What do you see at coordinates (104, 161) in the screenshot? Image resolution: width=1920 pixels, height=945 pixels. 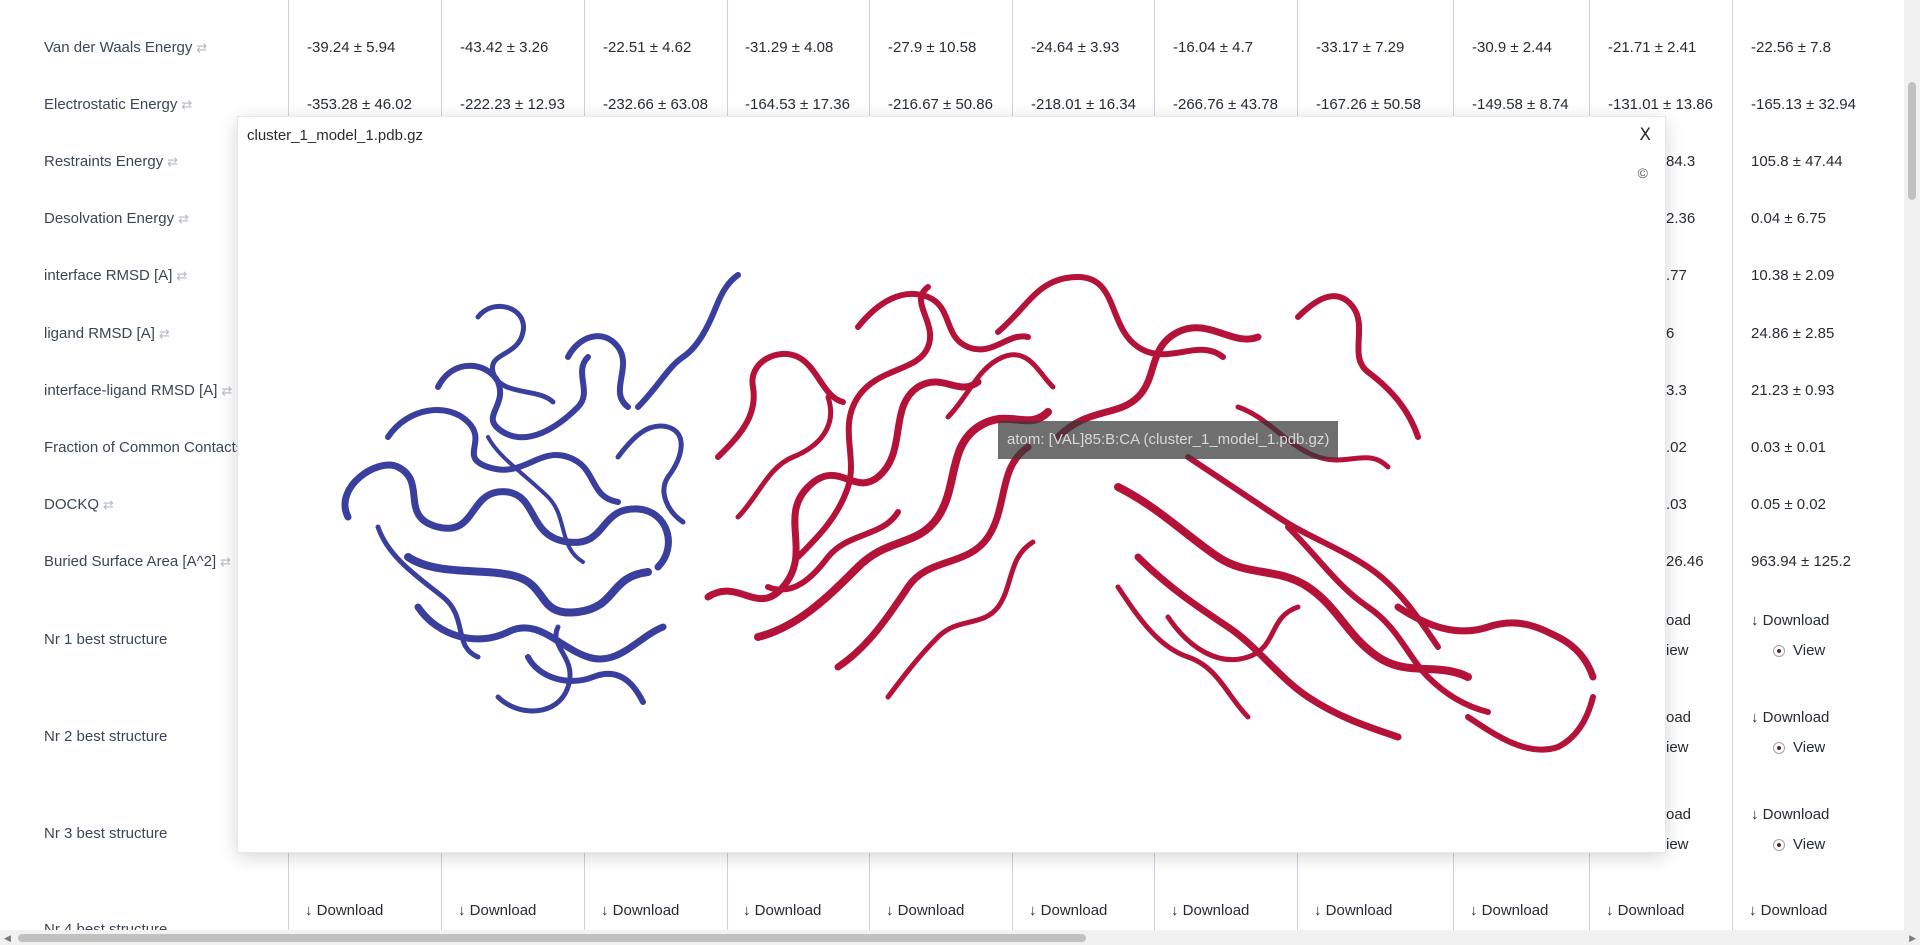 I see `row-label-text: Restraints Energy` at bounding box center [104, 161].